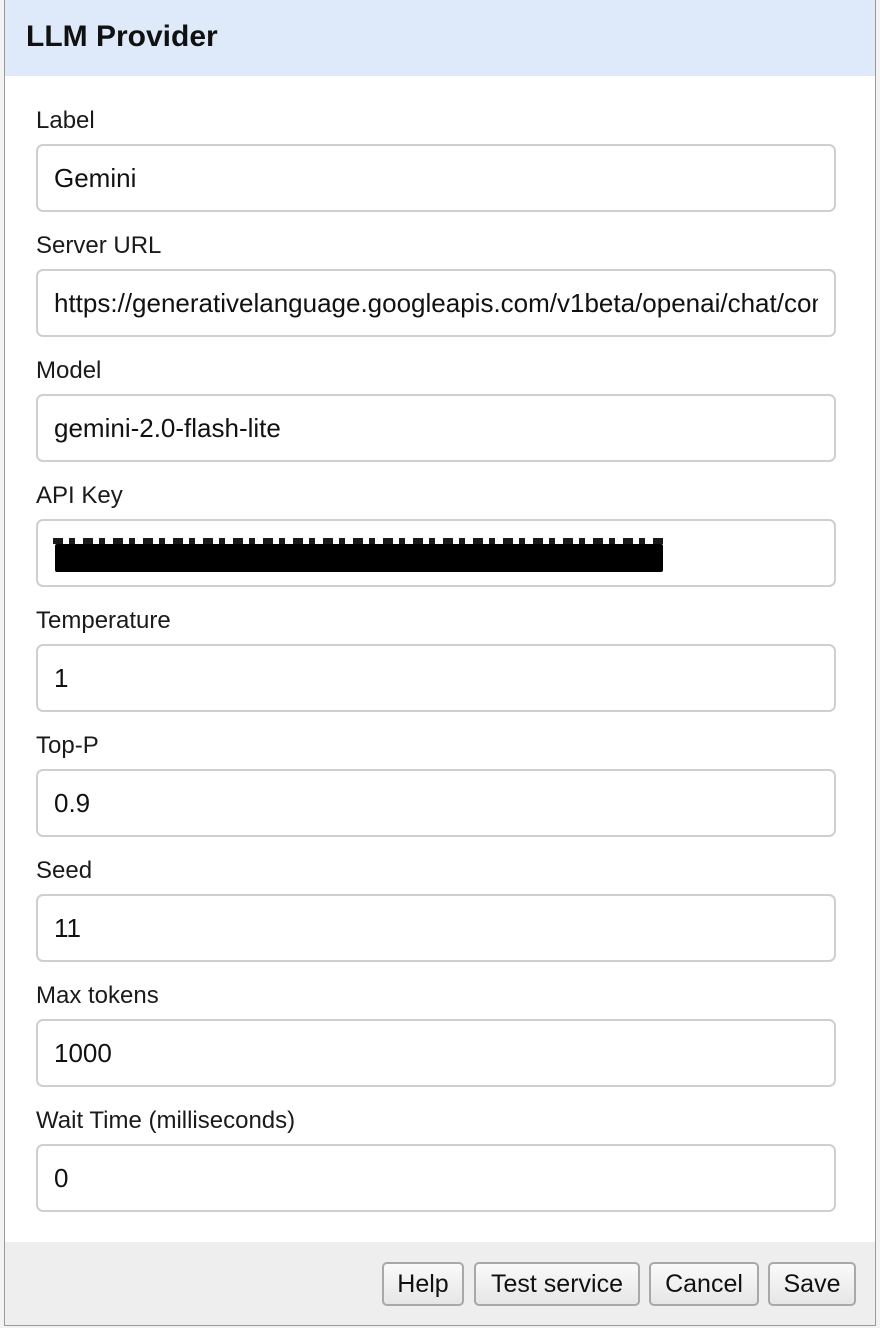  I want to click on dialog-header: LLM Provider, so click(440, 38).